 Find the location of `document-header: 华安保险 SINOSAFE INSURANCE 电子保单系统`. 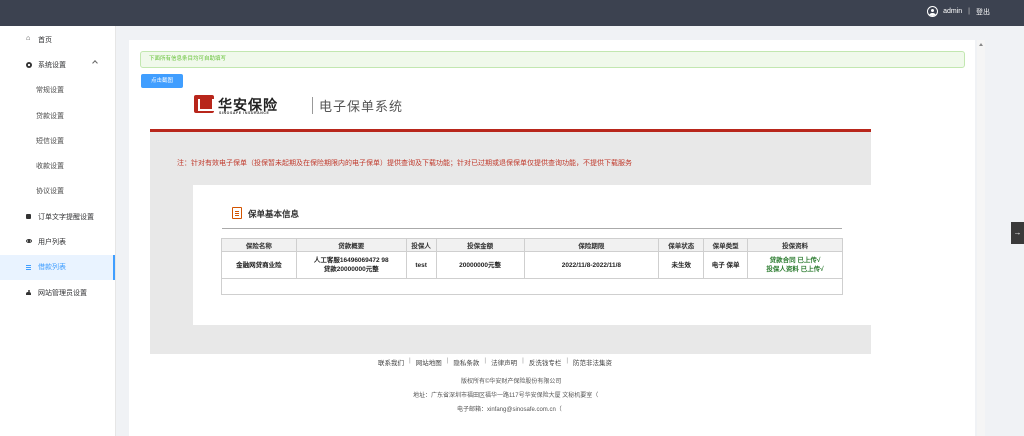

document-header: 华安保险 SINOSAFE INSURANCE 电子保单系统 is located at coordinates (510, 110).